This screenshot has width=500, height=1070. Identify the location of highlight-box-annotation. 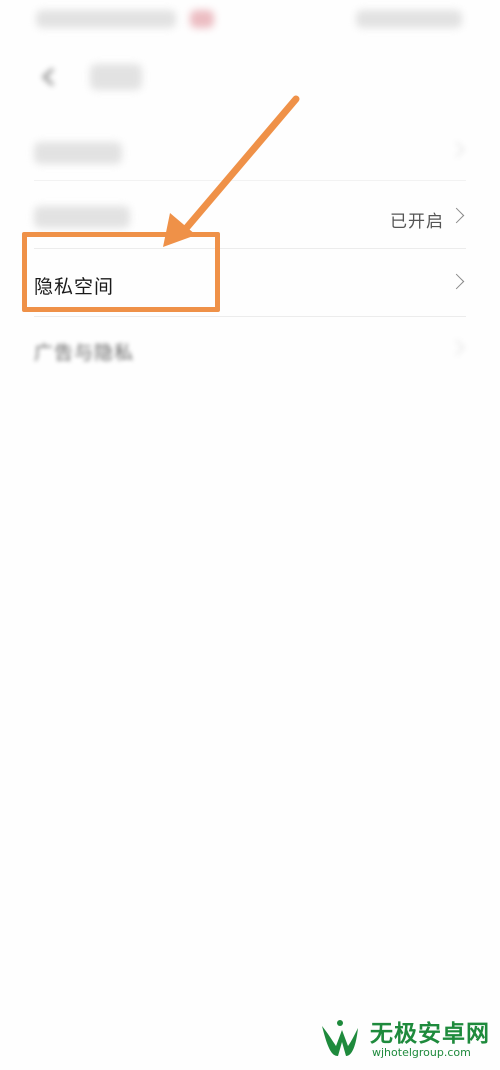
(121, 272).